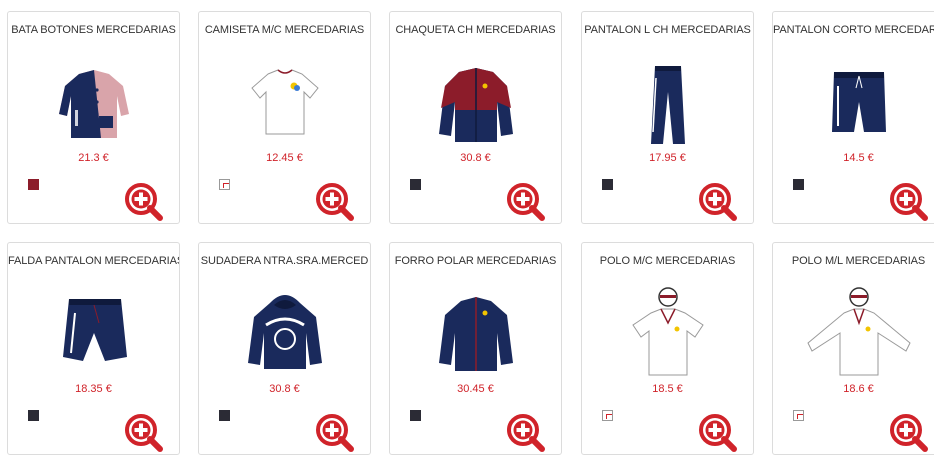 This screenshot has height=455, width=934. What do you see at coordinates (858, 158) in the screenshot?
I see `product-price: 14.5 €` at bounding box center [858, 158].